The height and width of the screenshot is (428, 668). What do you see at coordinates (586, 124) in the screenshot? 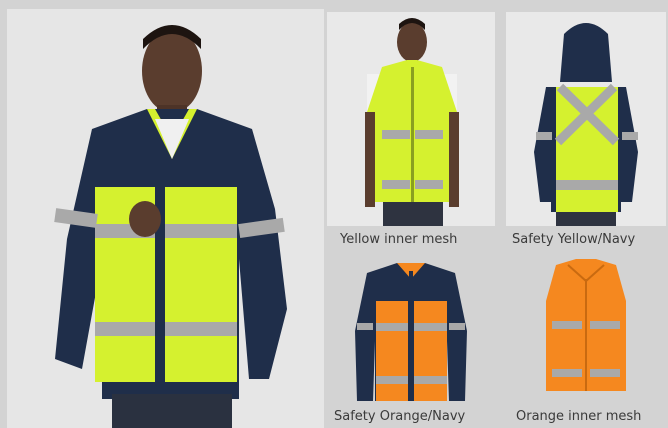
I see `back-jacket-illustration` at bounding box center [586, 124].